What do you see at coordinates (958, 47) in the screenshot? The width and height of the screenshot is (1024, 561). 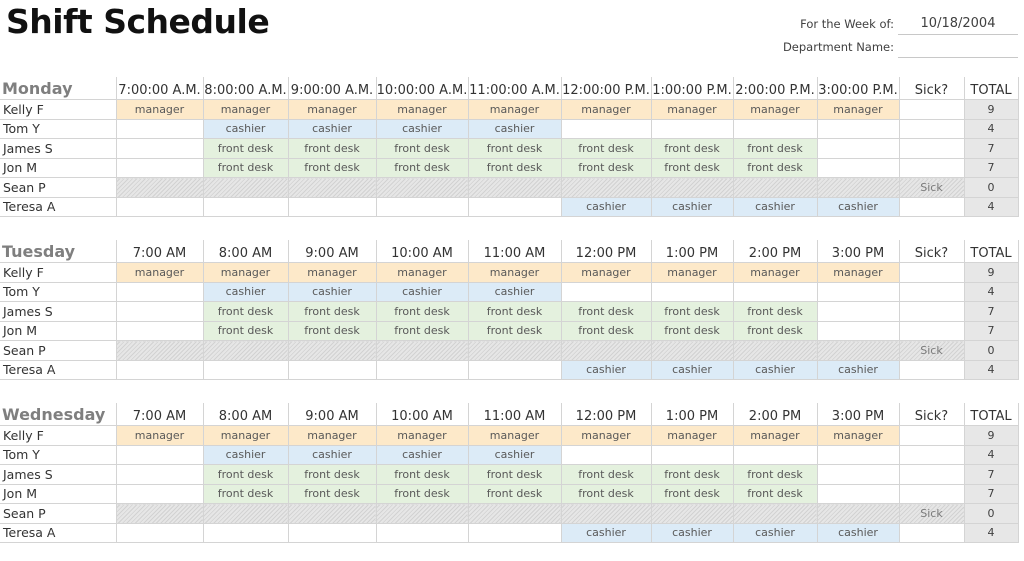 I see `department-value-field` at bounding box center [958, 47].